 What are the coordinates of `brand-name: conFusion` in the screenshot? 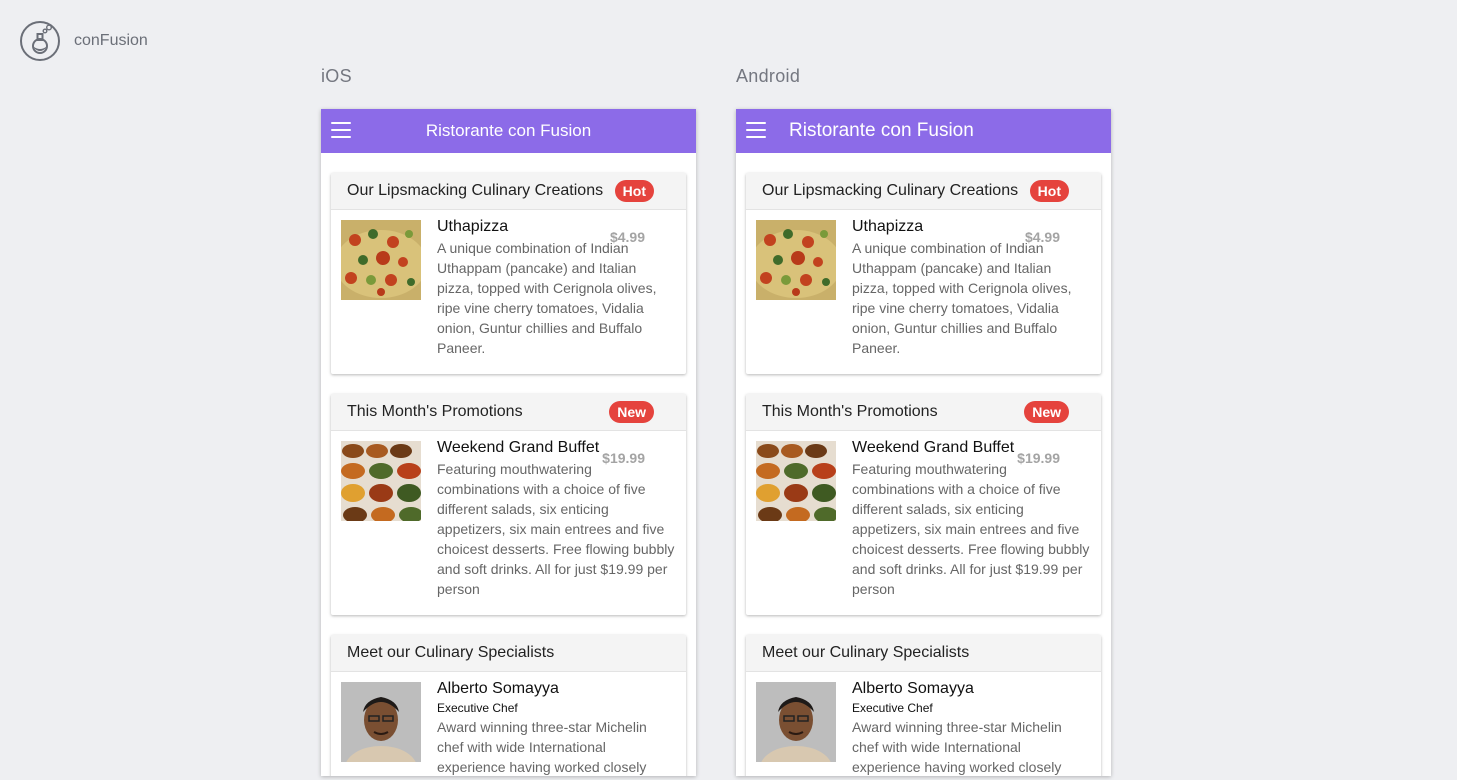 It's located at (111, 40).